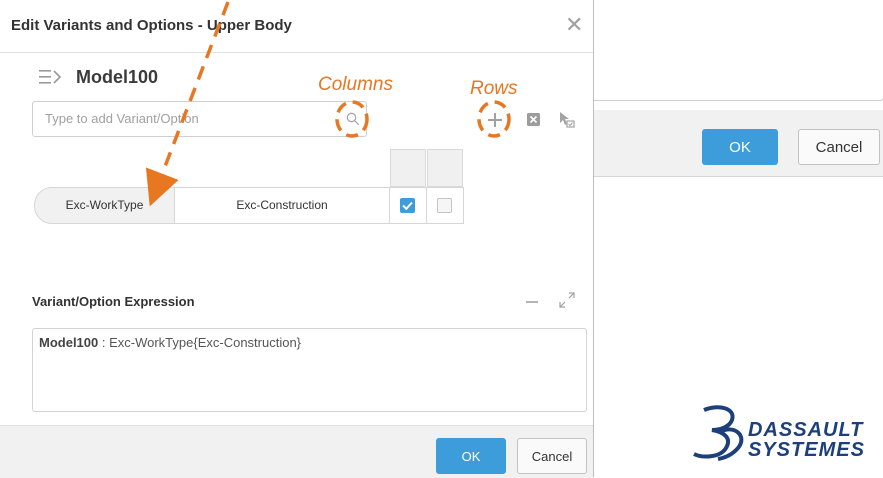 Image resolution: width=883 pixels, height=478 pixels. Describe the element at coordinates (187, 104) in the screenshot. I see `annotation-arrow` at that location.